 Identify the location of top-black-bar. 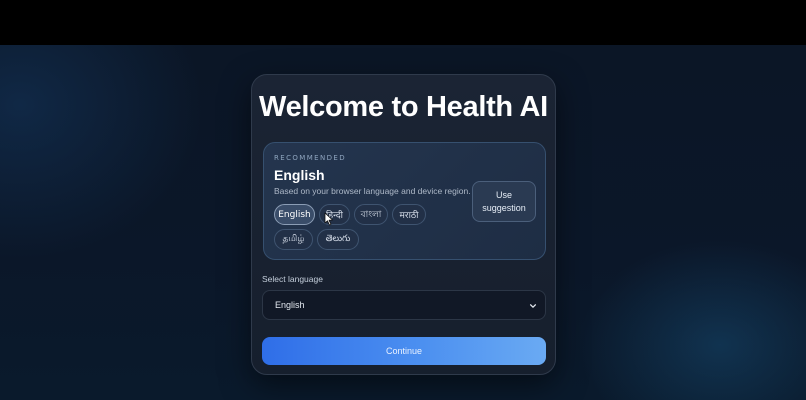
(403, 22).